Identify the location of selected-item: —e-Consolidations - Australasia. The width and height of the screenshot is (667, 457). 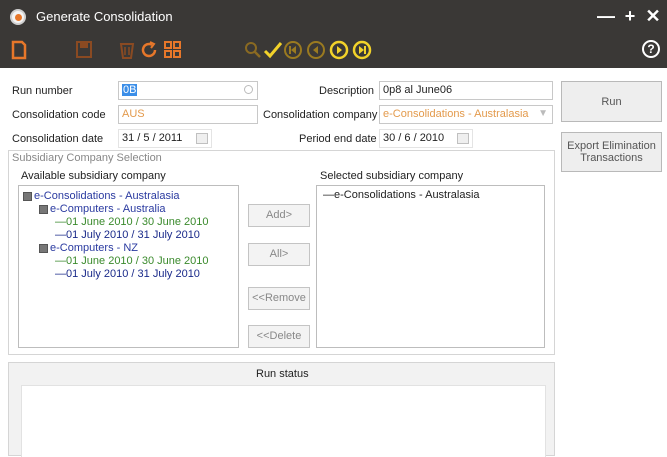
(401, 195).